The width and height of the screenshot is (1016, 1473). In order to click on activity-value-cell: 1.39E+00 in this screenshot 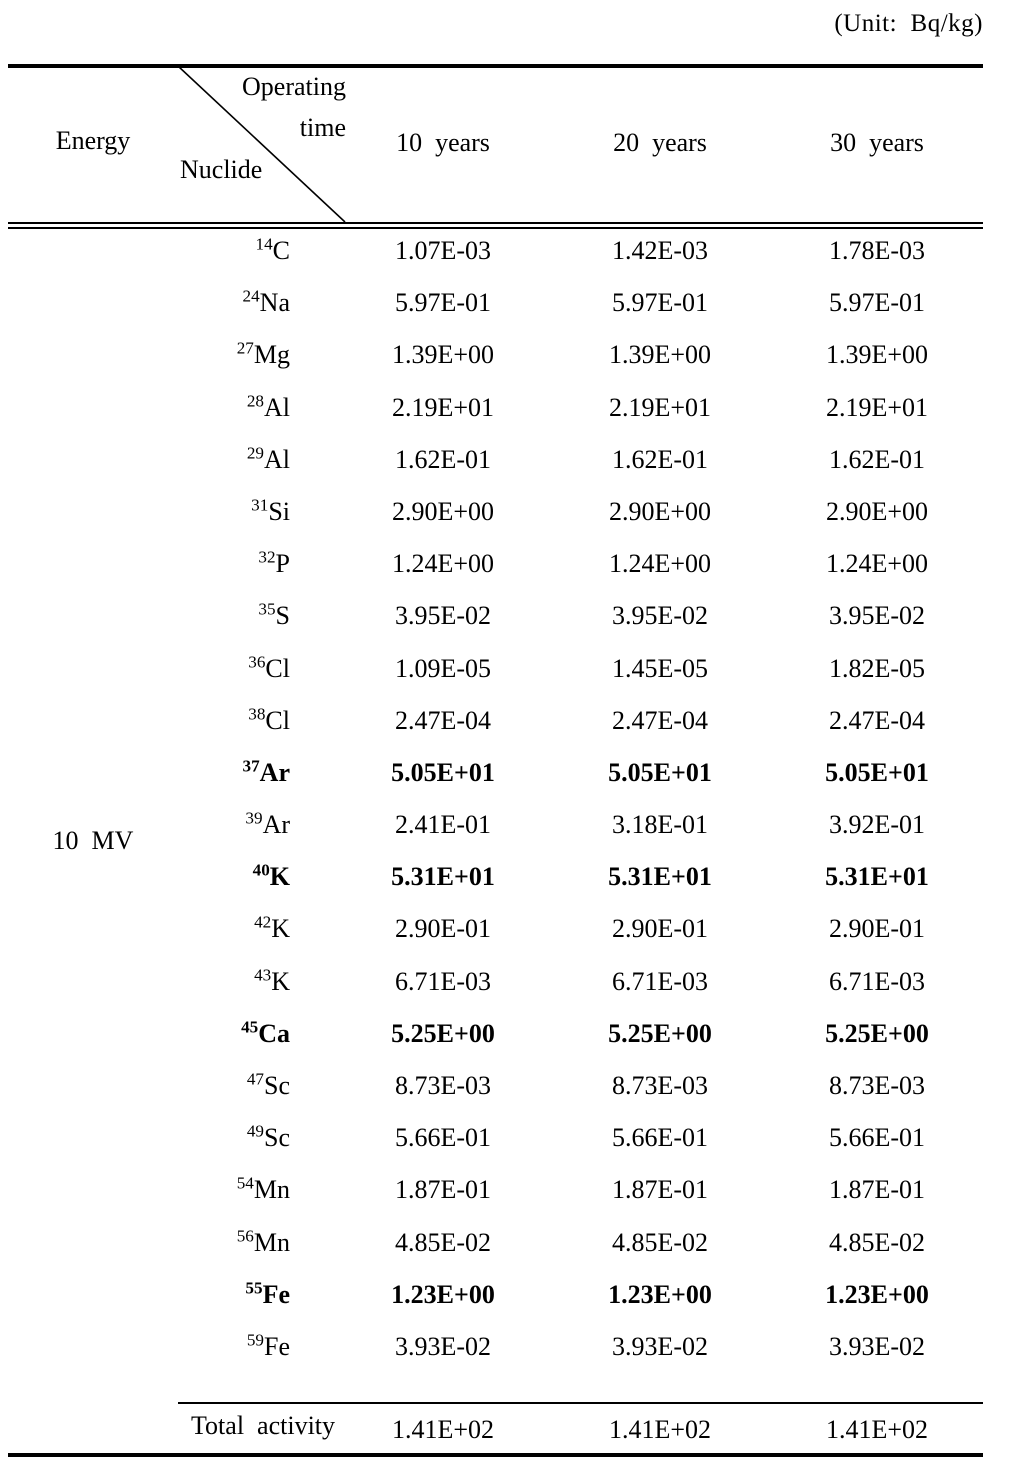, I will do `click(877, 355)`.